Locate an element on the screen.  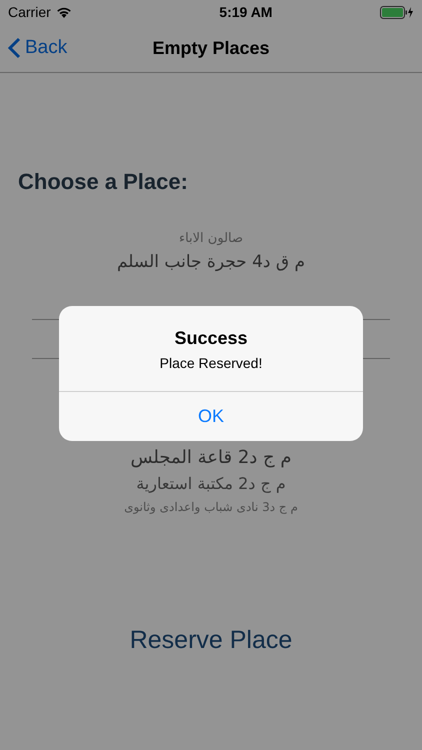
battery-icon is located at coordinates (397, 12).